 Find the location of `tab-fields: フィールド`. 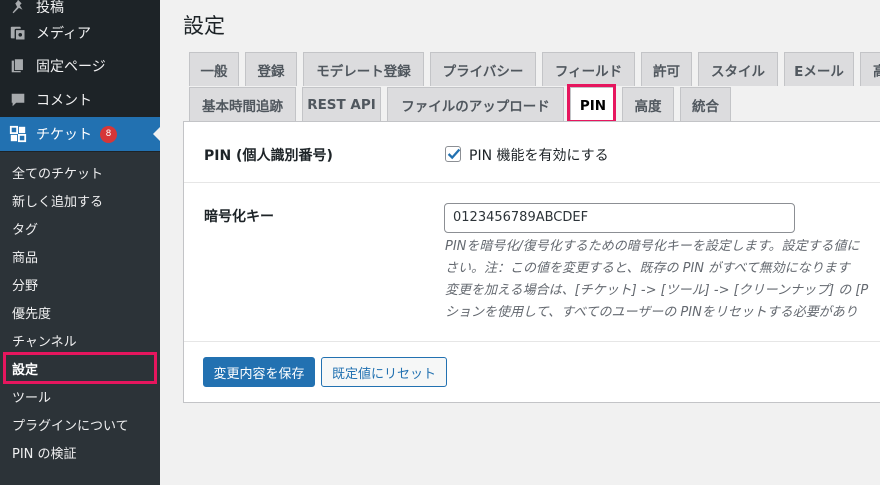

tab-fields: フィールド is located at coordinates (588, 69).